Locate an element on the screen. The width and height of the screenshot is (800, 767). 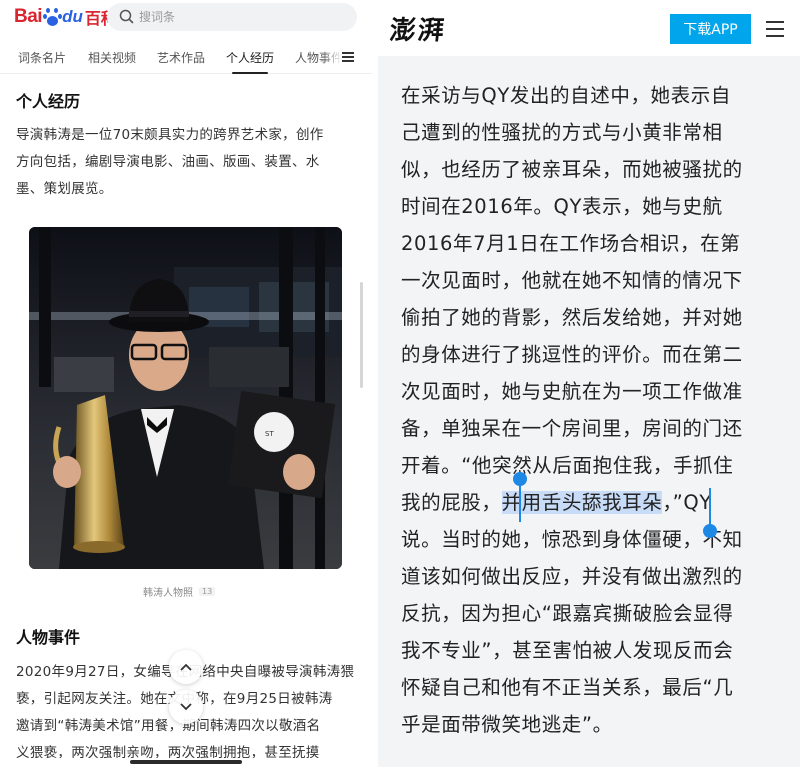
tab-card: 词条名片 is located at coordinates (42, 57).